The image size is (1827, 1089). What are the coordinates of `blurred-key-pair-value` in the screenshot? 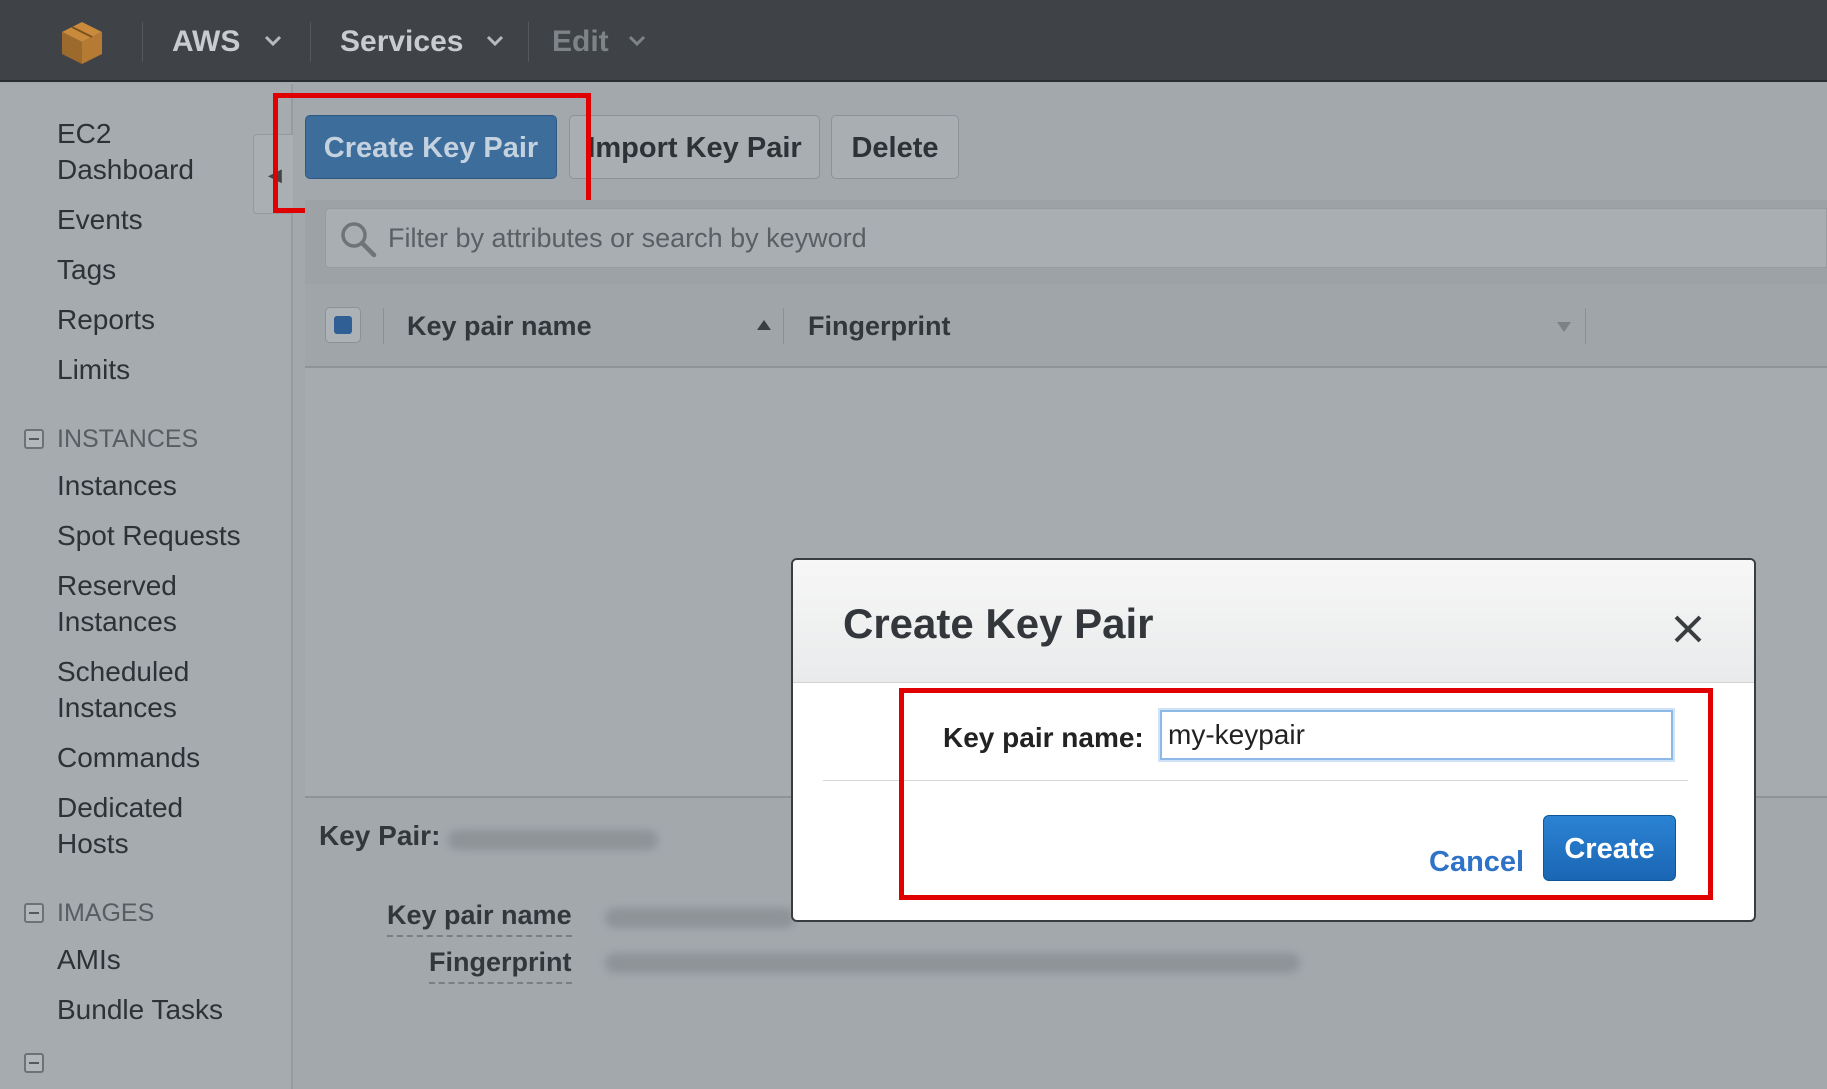 It's located at (700, 918).